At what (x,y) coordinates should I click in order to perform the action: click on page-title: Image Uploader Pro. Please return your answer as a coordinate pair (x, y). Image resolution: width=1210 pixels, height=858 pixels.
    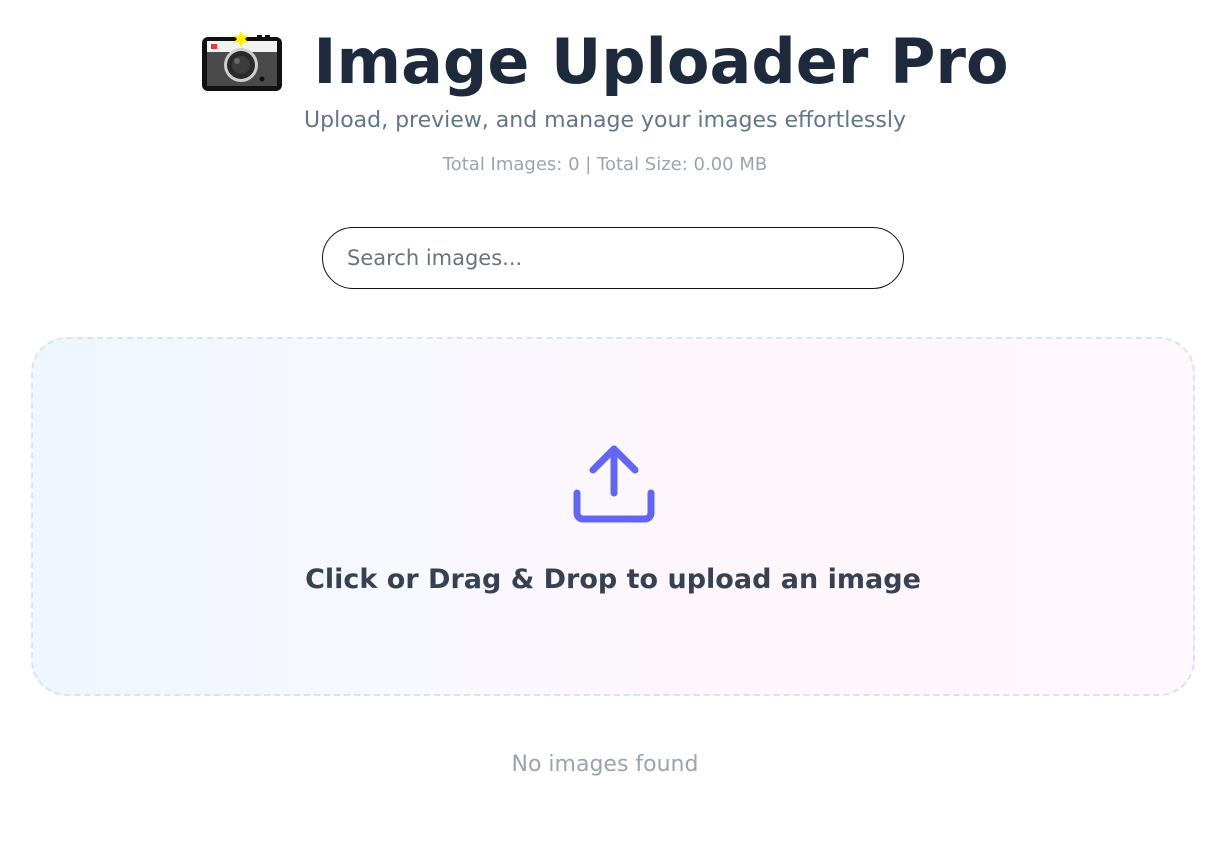
    Looking at the image, I should click on (661, 61).